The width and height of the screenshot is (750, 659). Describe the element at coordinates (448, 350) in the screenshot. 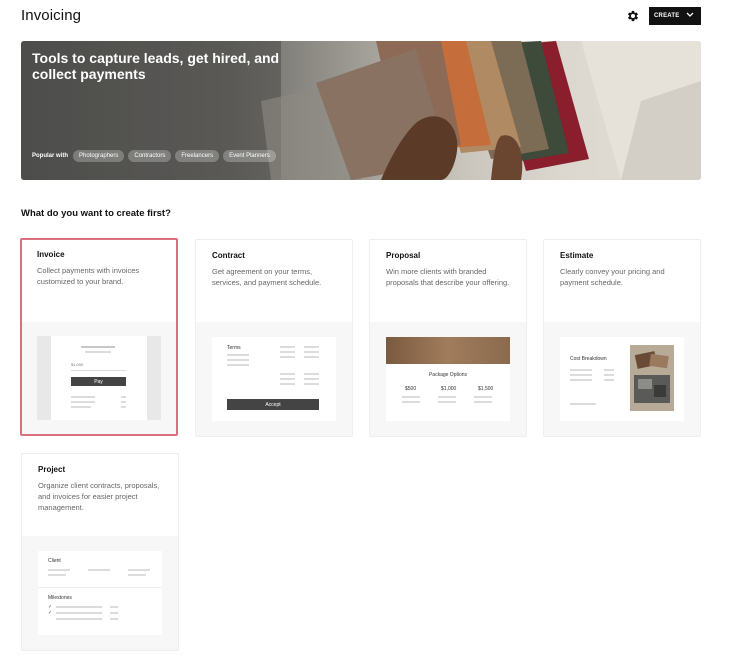

I see `proposal-header-image` at that location.